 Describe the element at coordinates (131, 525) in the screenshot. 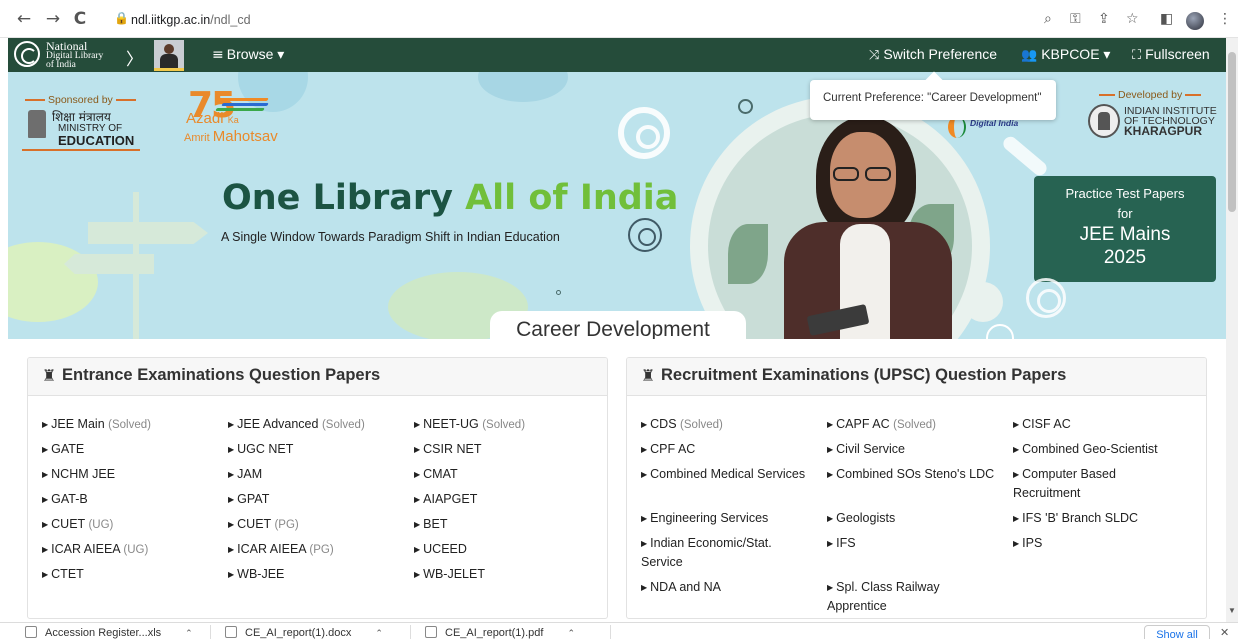

I see `exam-link: ▶ CUET (UG)` at that location.